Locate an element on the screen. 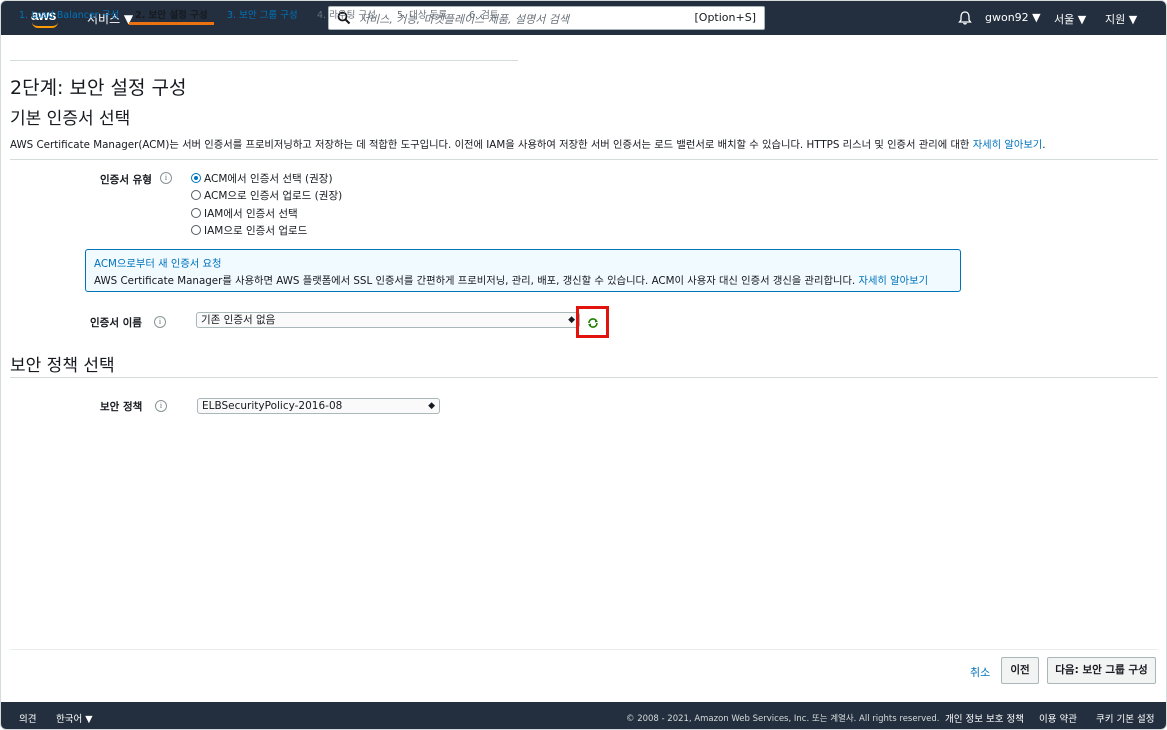 Image resolution: width=1167 pixels, height=730 pixels. actions-divider is located at coordinates (584, 649).